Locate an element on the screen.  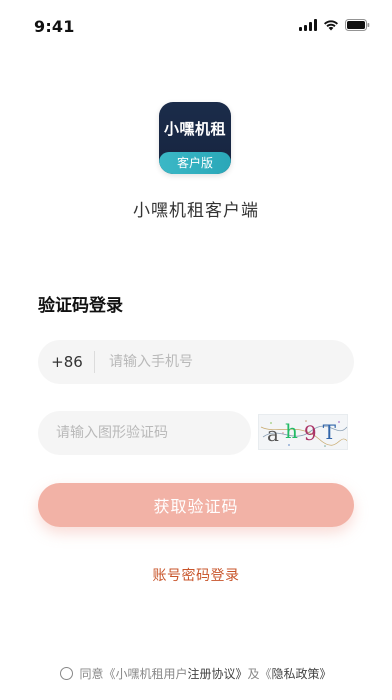
captcha-char: 9 is located at coordinates (310, 433).